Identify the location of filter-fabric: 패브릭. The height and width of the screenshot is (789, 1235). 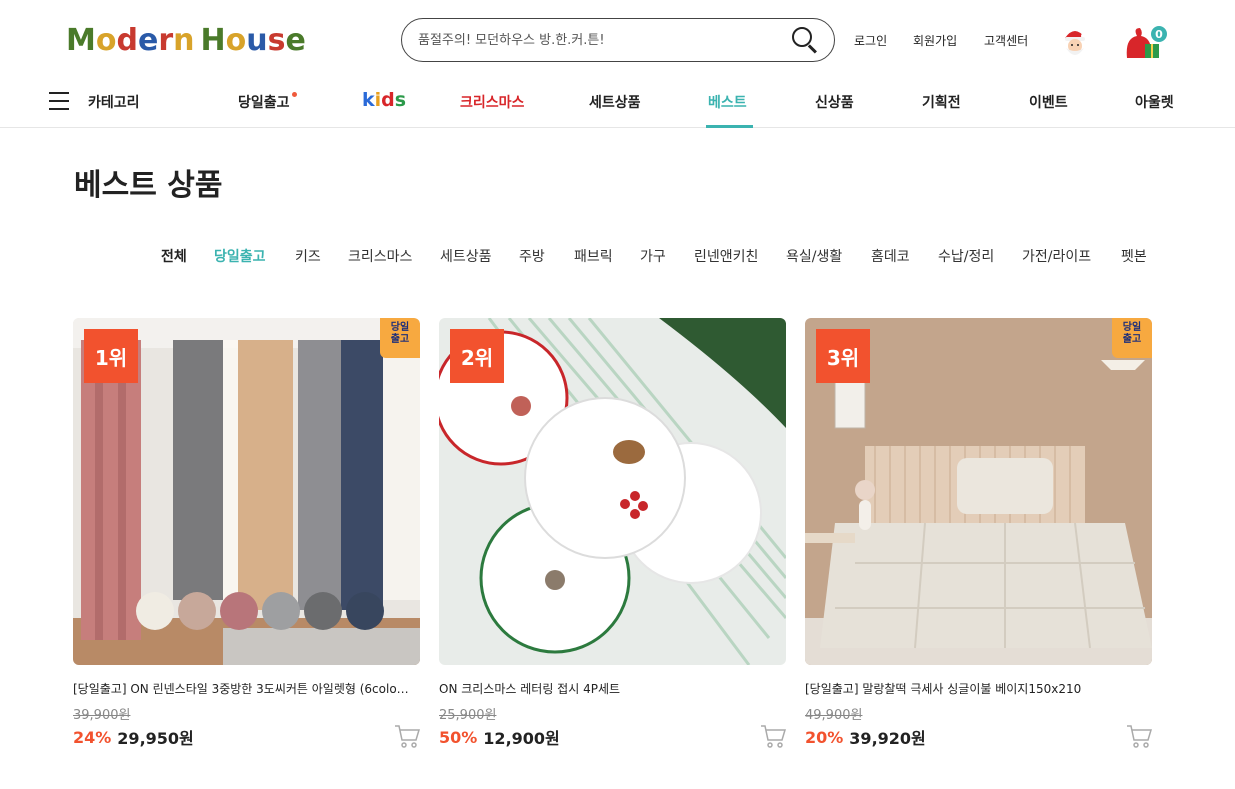
(593, 256).